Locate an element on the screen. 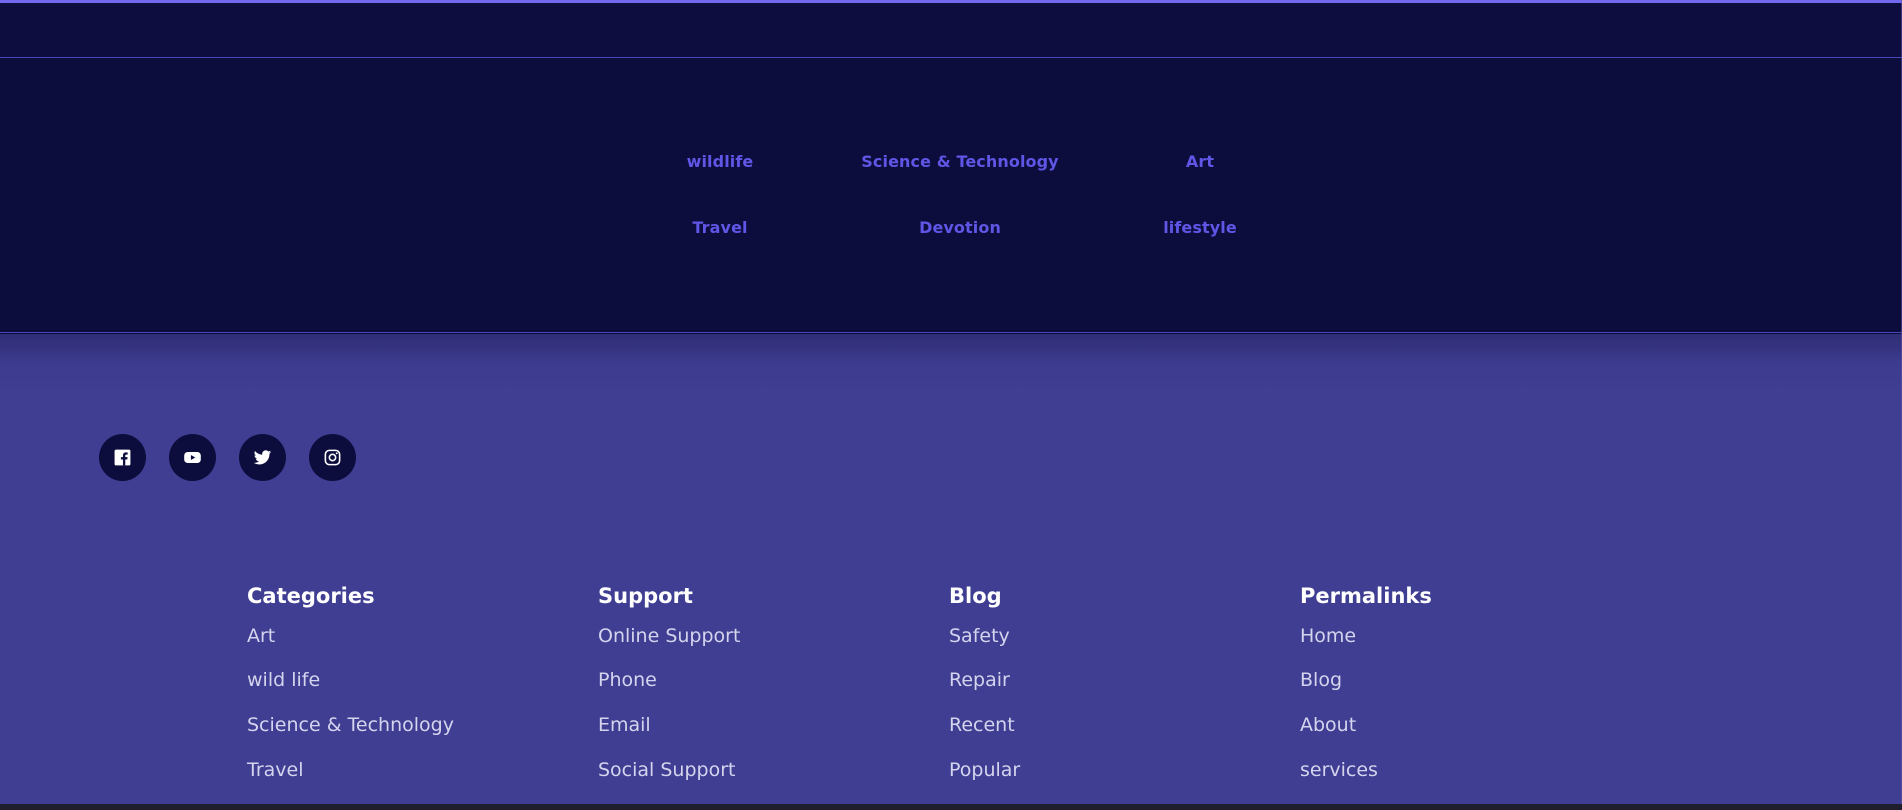 The image size is (1902, 810). tag-science-technology: Science & Technology is located at coordinates (960, 161).